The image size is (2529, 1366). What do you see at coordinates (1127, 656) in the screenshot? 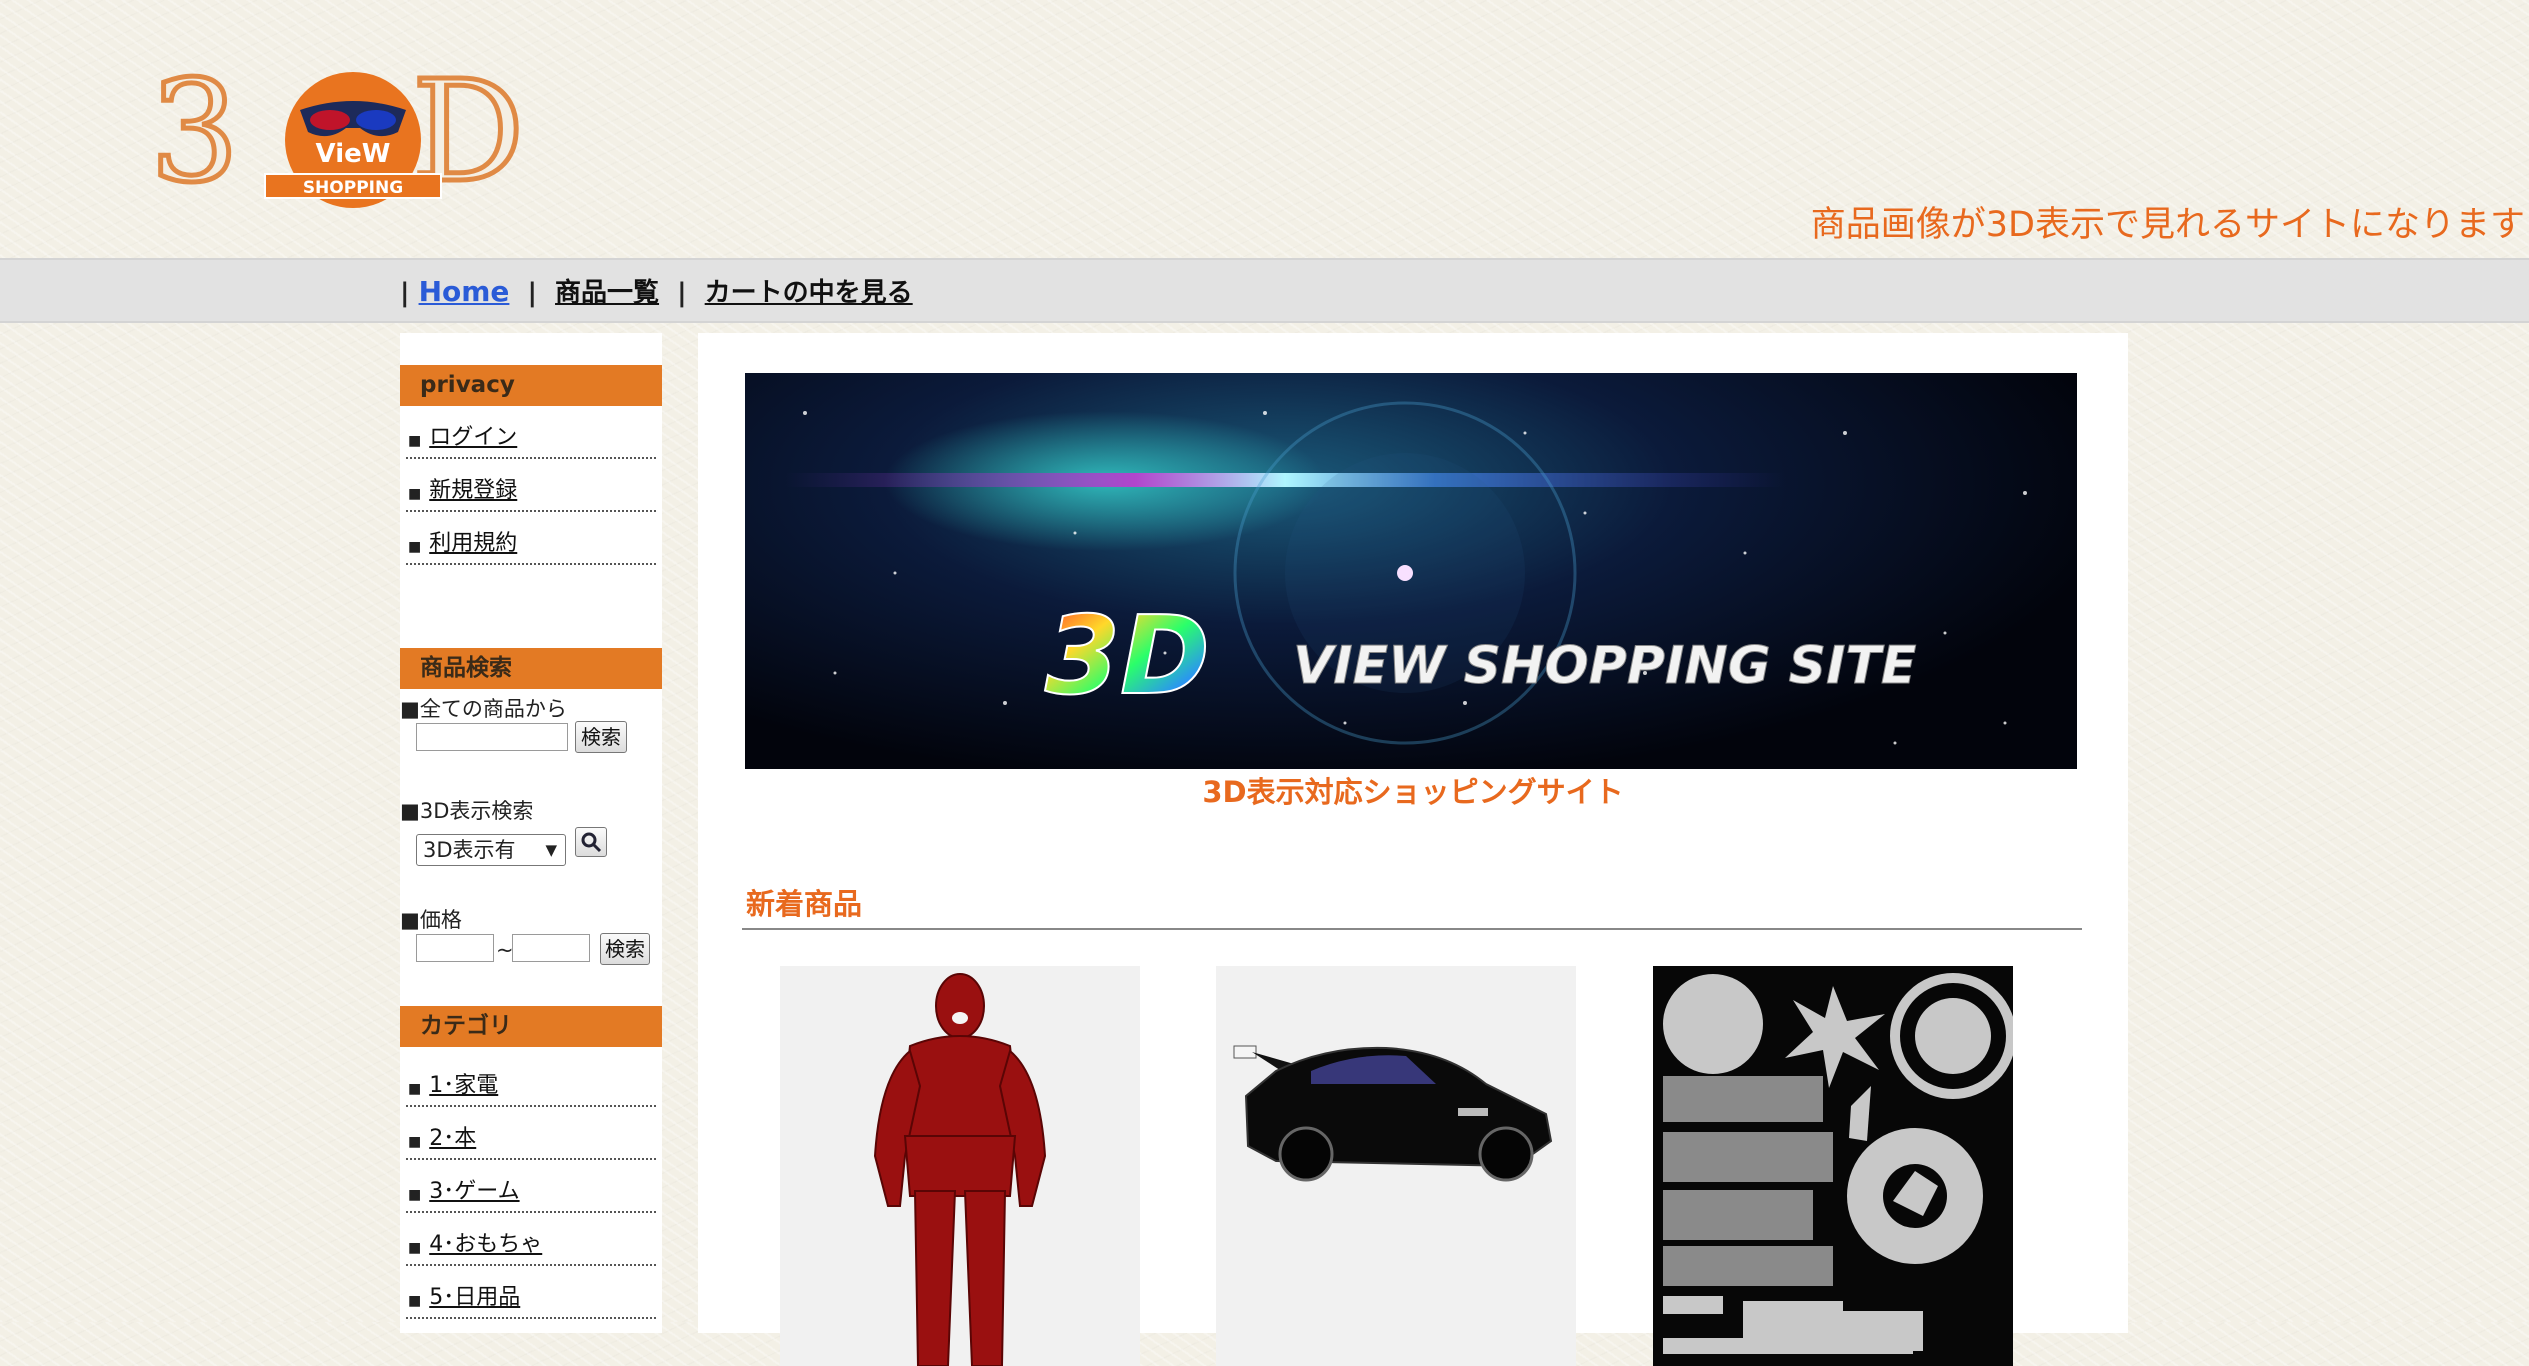
I see `banner-3d-logo: 3D` at bounding box center [1127, 656].